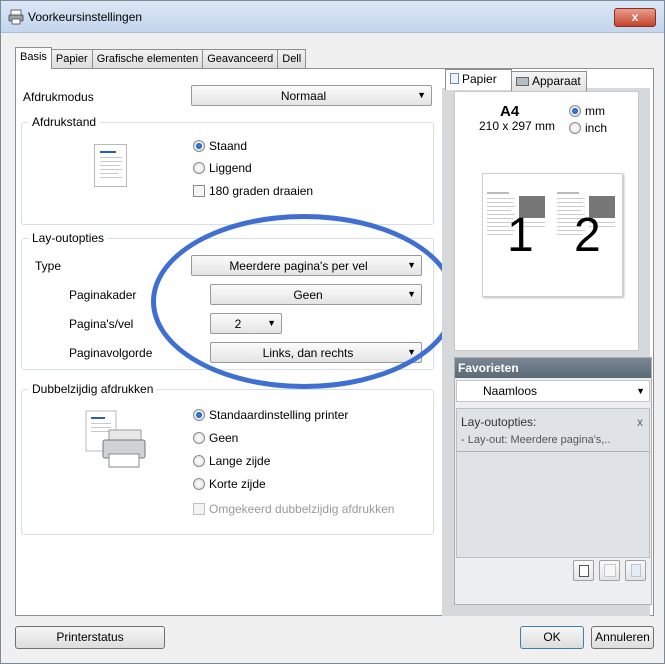  Describe the element at coordinates (292, 59) in the screenshot. I see `tab-dell: Dell` at that location.